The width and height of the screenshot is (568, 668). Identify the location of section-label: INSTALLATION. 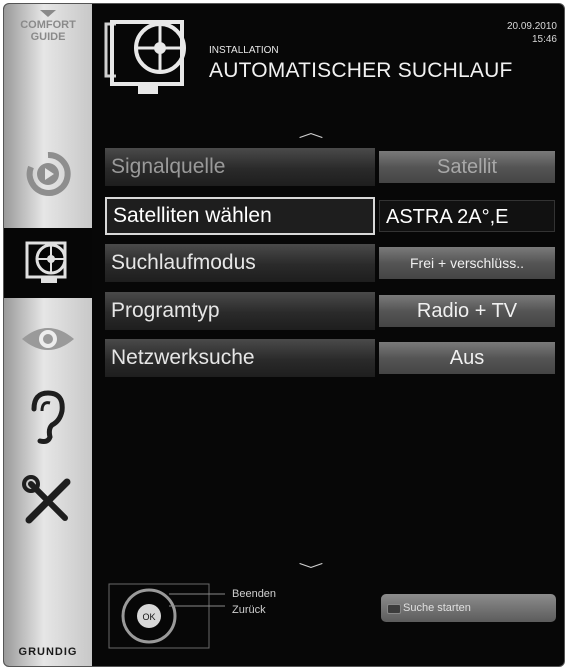
(244, 50).